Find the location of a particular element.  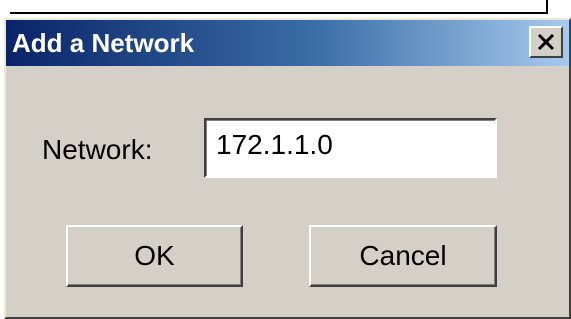

dialog-title: Add a Network is located at coordinates (103, 43).